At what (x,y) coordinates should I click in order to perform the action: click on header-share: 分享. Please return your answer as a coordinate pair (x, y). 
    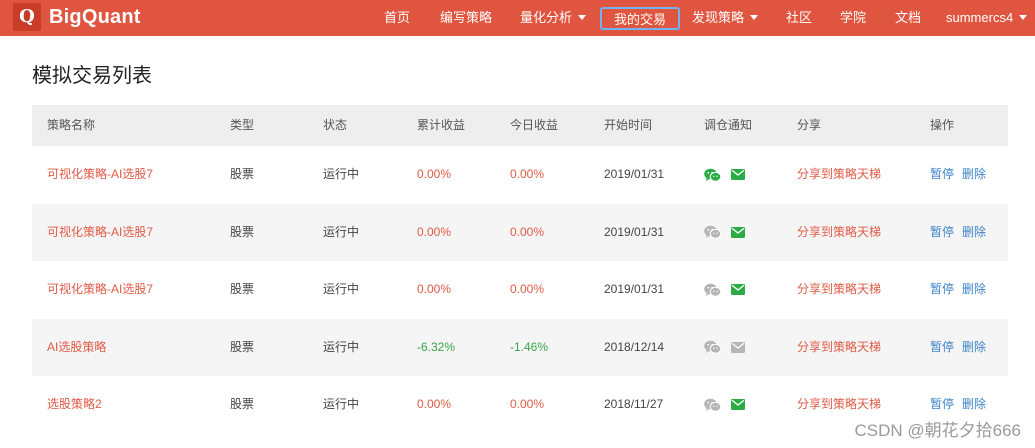
    Looking at the image, I should click on (809, 125).